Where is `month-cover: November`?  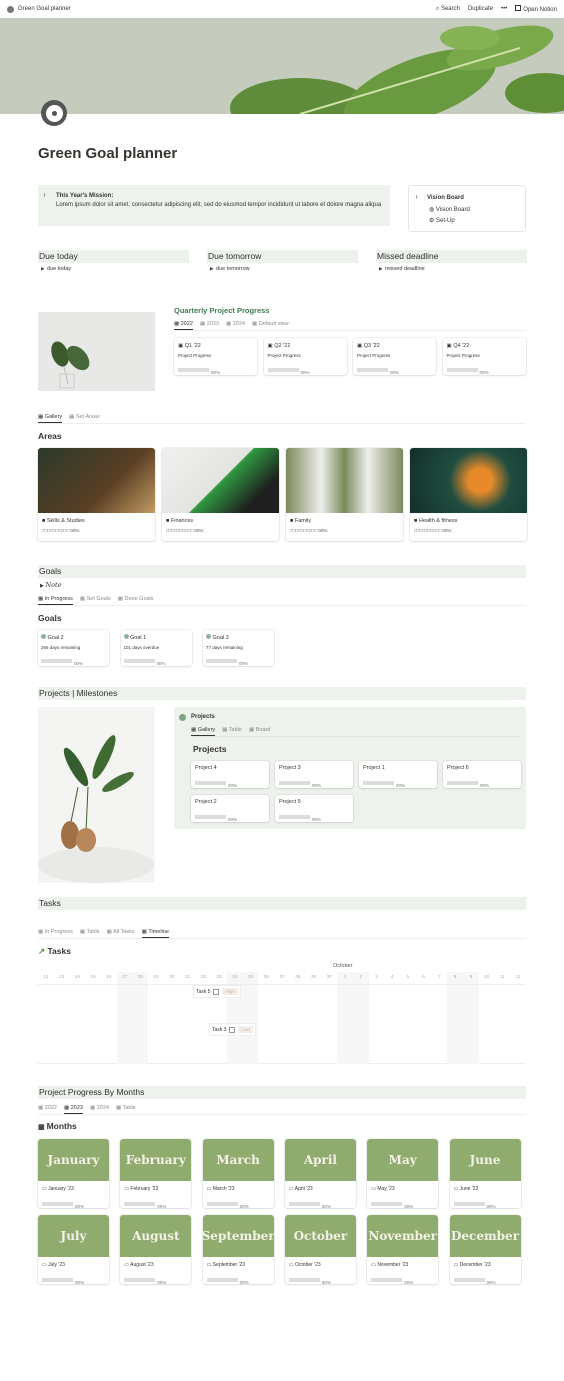 month-cover: November is located at coordinates (403, 1236).